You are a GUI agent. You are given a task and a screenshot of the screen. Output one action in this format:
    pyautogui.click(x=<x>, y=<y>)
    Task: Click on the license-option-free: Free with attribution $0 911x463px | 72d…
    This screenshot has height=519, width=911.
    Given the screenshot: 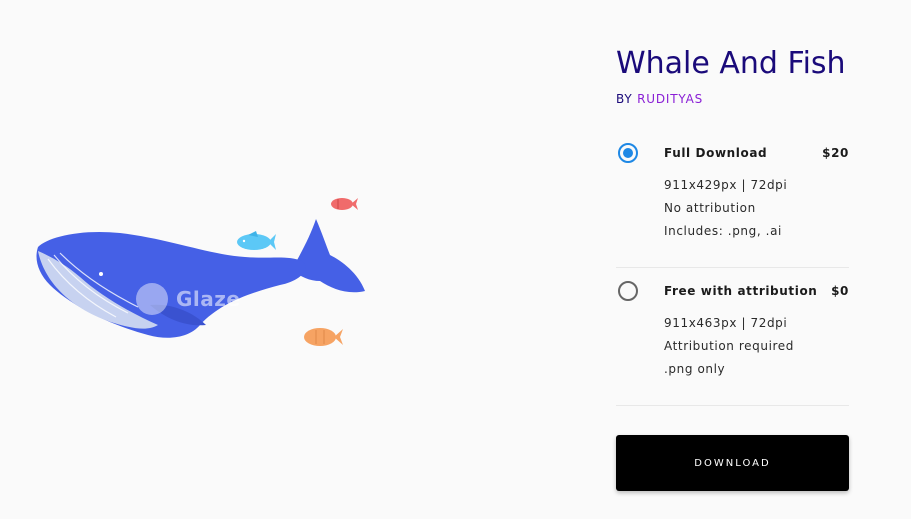 What is the action you would take?
    pyautogui.click(x=732, y=337)
    